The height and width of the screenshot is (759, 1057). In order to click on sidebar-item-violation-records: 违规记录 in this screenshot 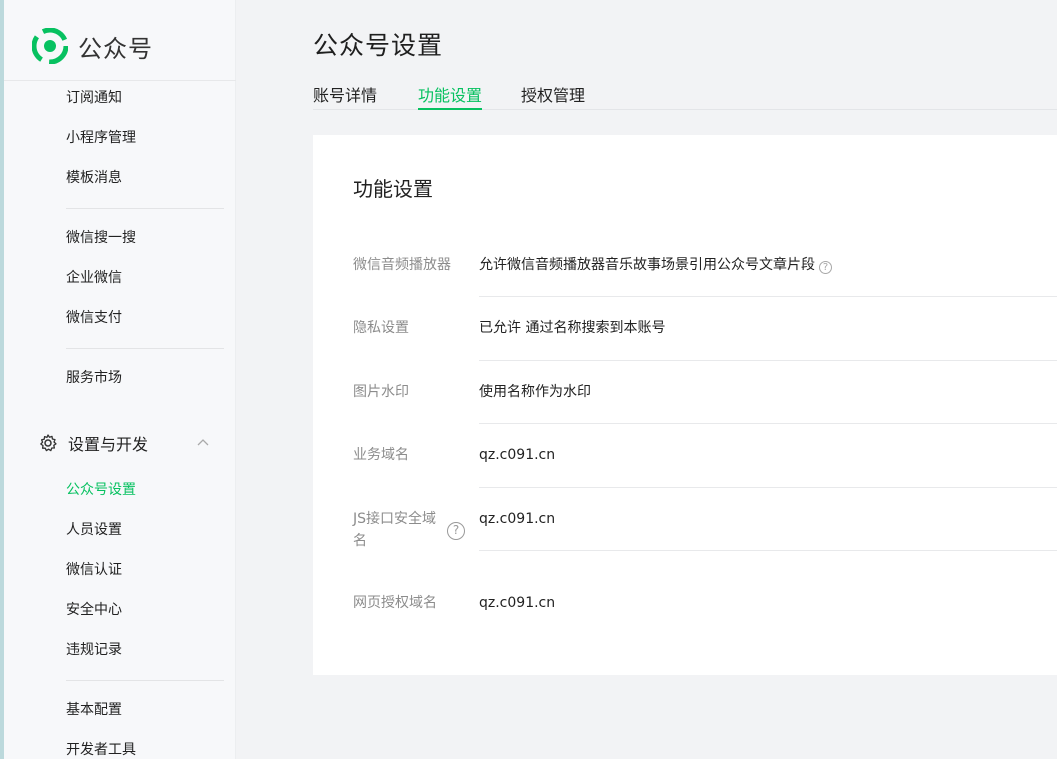, I will do `click(94, 650)`.